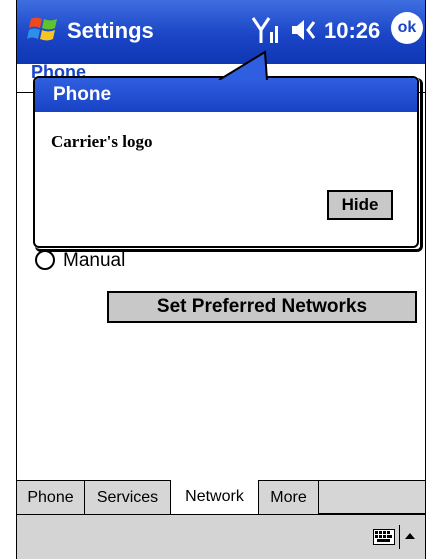 The height and width of the screenshot is (559, 428). What do you see at coordinates (45, 260) in the screenshot?
I see `manual-radio` at bounding box center [45, 260].